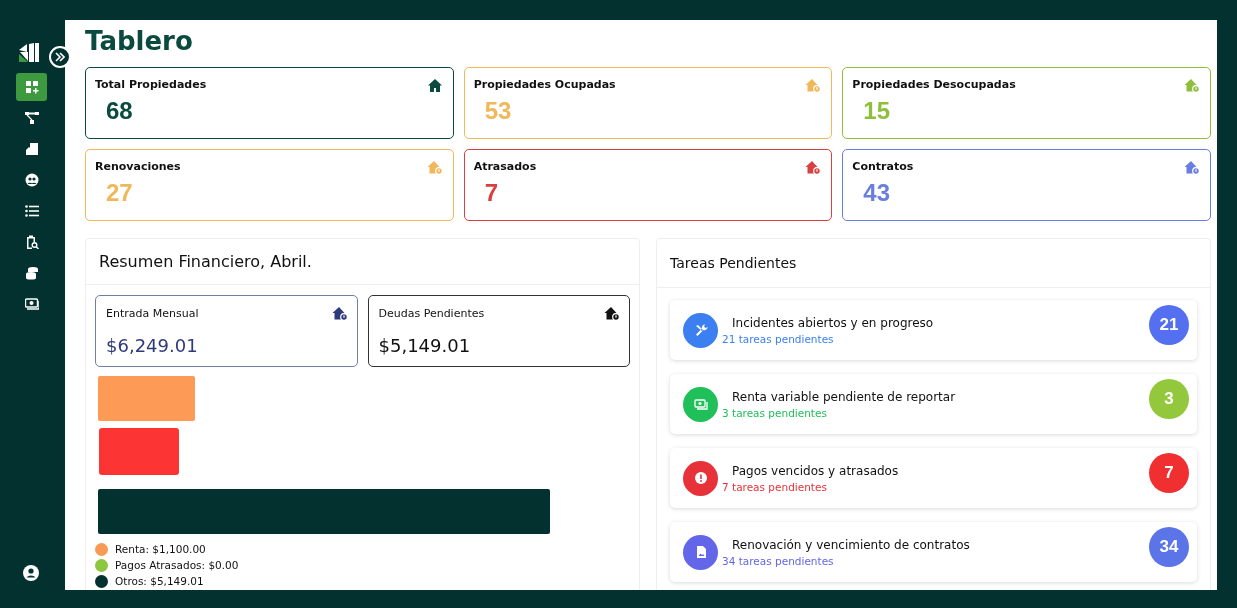 This screenshot has width=1237, height=608. I want to click on stat-label: Renovaciones, so click(138, 166).